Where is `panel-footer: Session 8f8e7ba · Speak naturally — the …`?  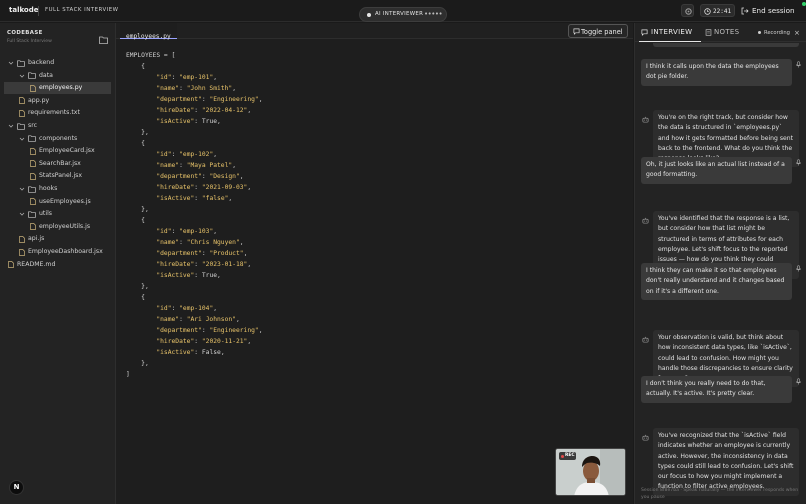
panel-footer: Session 8f8e7ba · Speak naturally — the … is located at coordinates (720, 494).